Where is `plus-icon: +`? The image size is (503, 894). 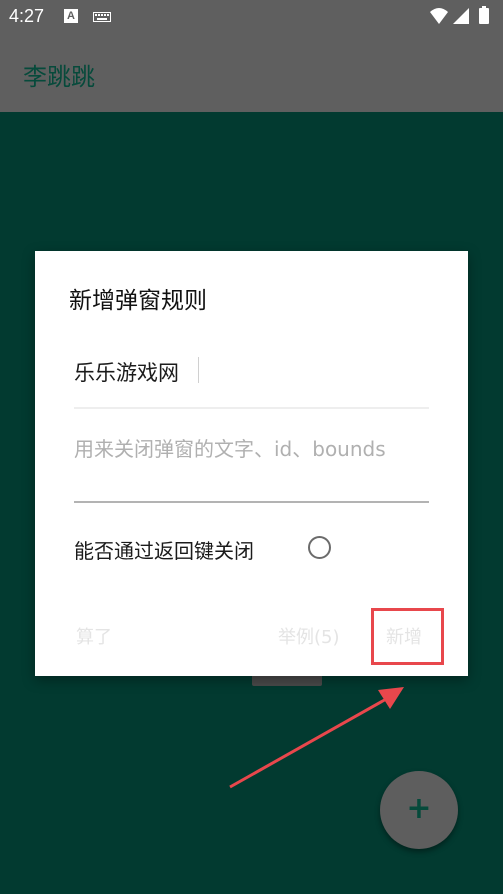 plus-icon: + is located at coordinates (419, 808).